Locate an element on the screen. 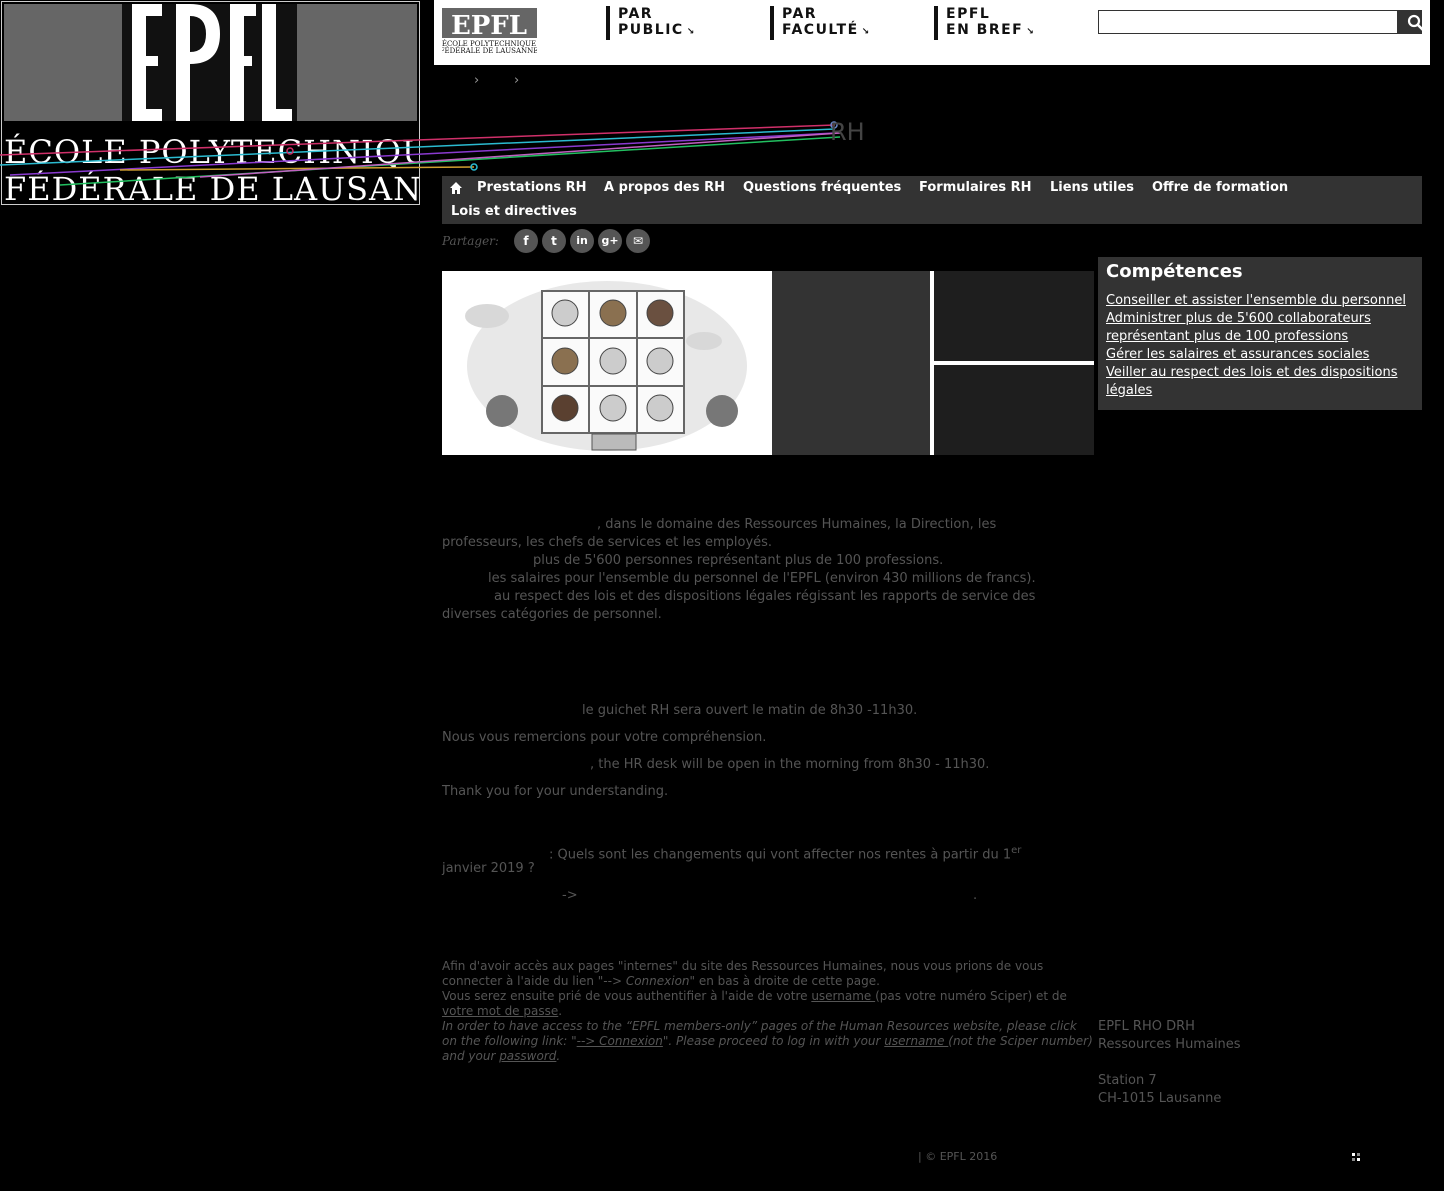  googleplus-share-button: g+ is located at coordinates (610, 241).